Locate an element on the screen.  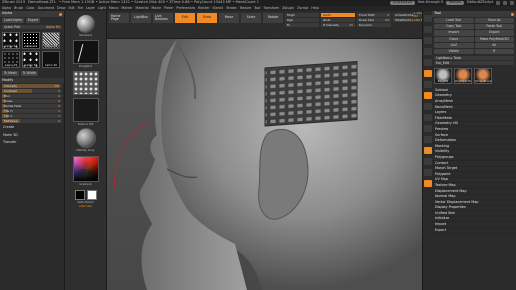
control-mrgb: Mrgb is located at coordinates (302, 15).